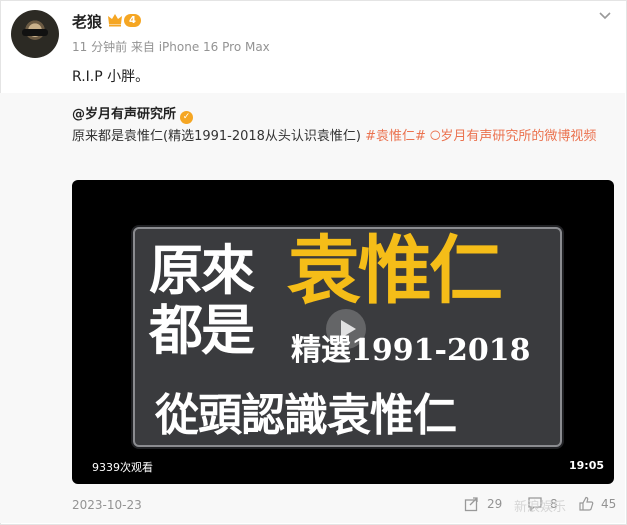 The image size is (627, 525). I want to click on watermark: 新浪娱乐, so click(540, 507).